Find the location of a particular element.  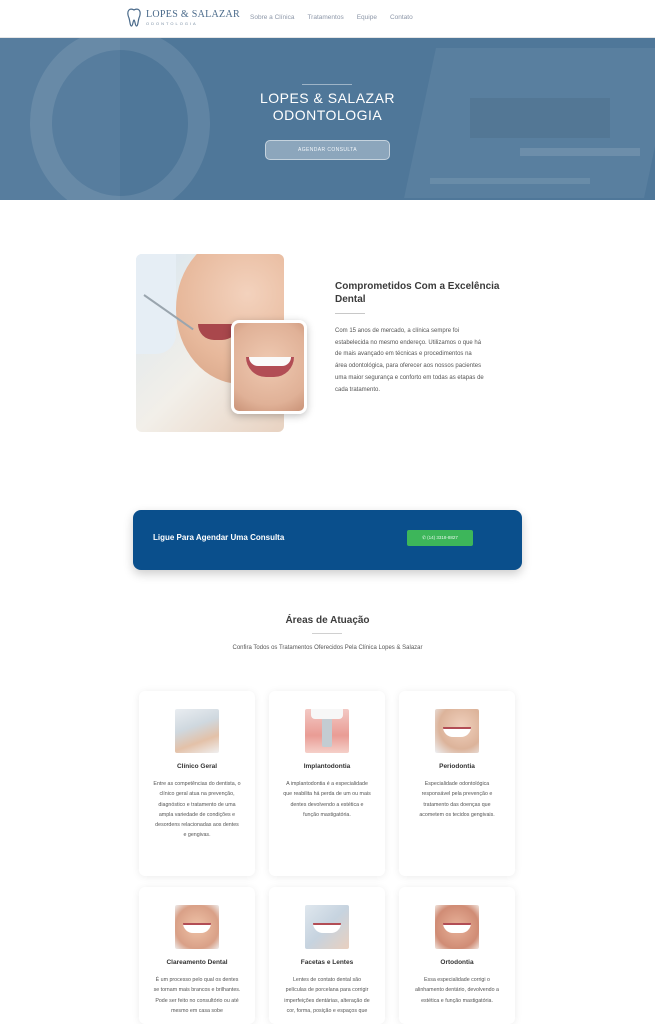

hero-title-line2: ODONTOLOGIA is located at coordinates (327, 115).